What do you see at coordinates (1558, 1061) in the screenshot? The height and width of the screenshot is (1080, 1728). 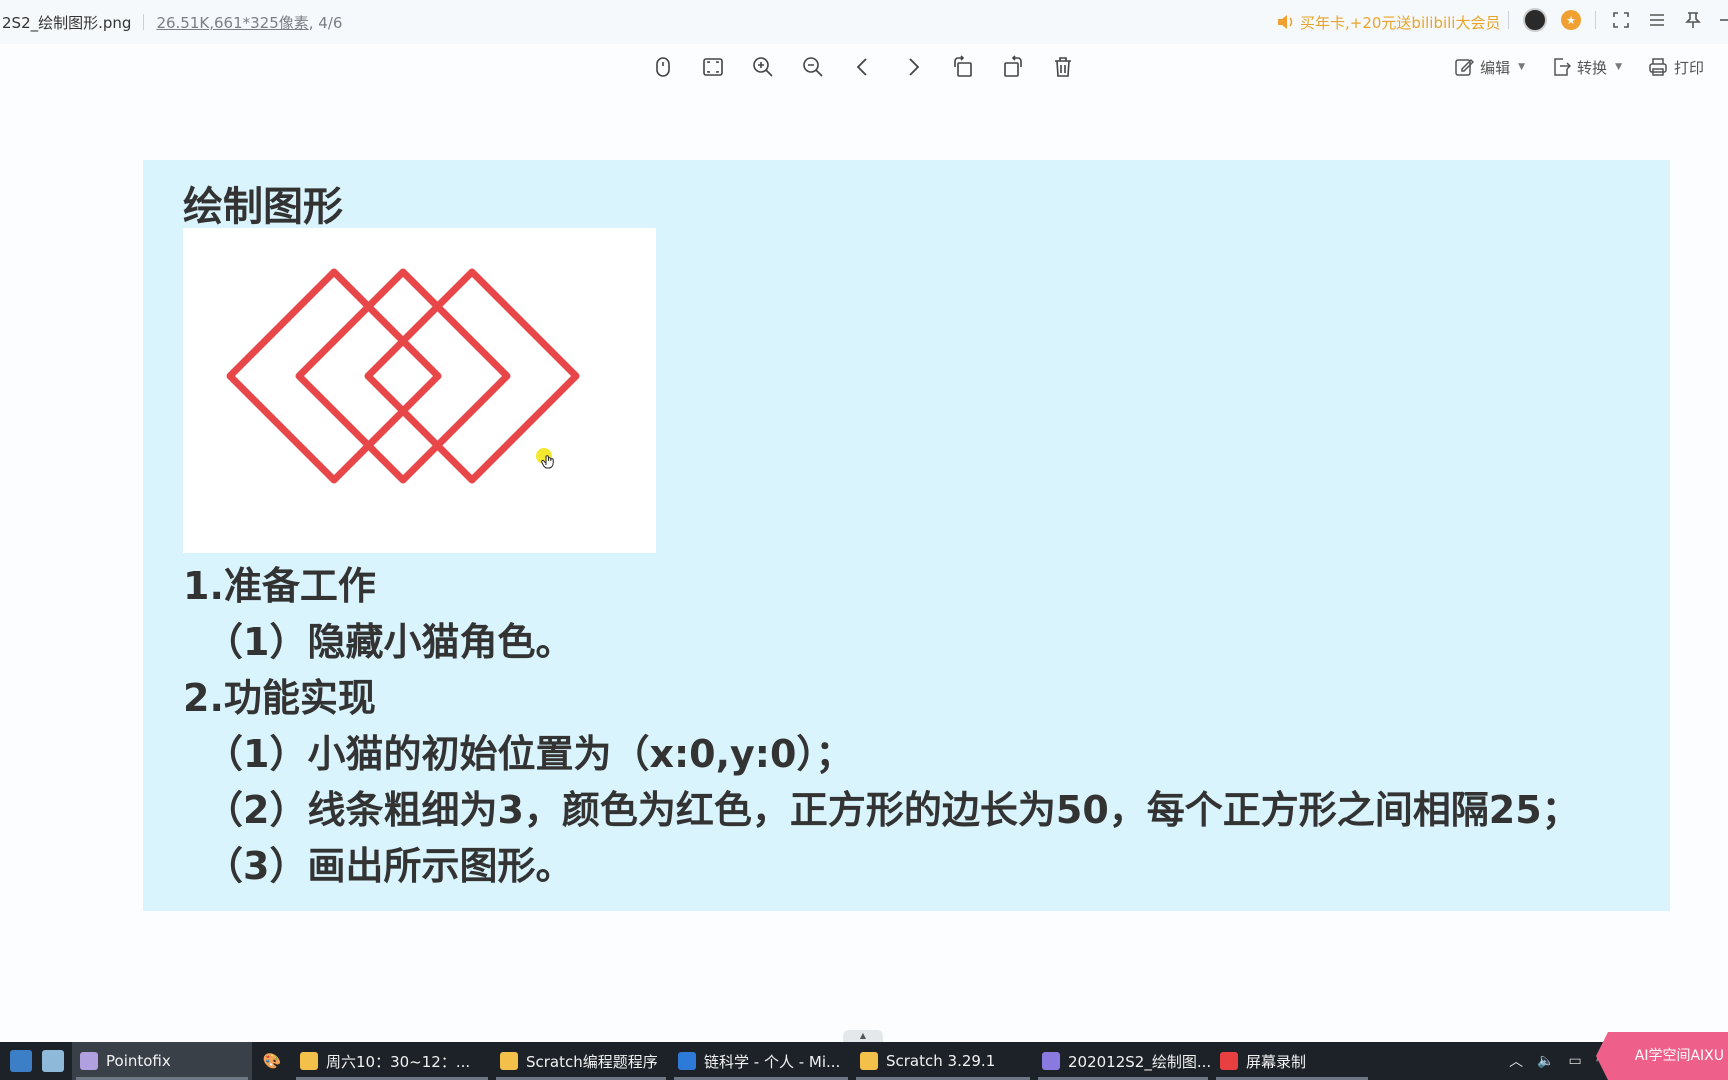 I see `system-tray: ︿ 🔈 ▭ ◠` at bounding box center [1558, 1061].